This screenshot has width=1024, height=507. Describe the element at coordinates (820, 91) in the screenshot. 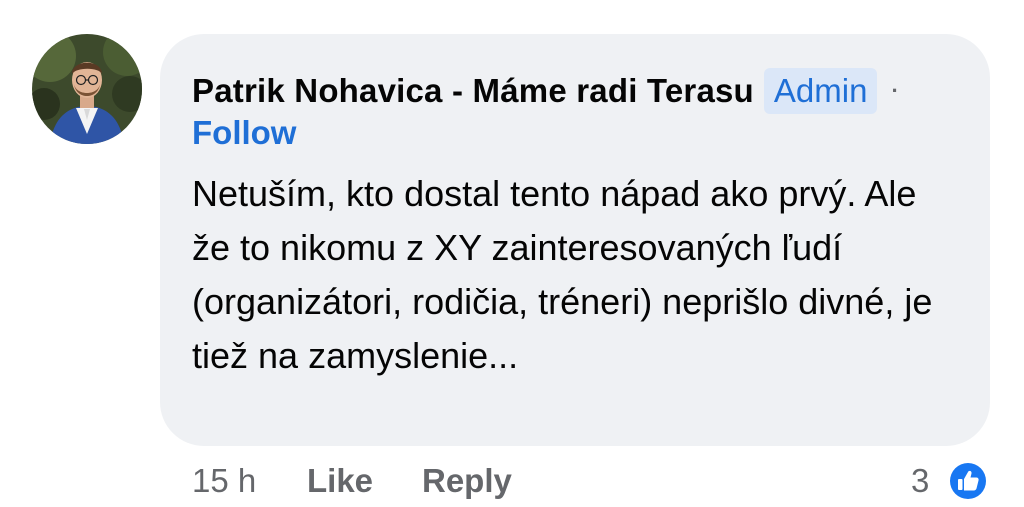

I see `admin-badge: Admin` at that location.